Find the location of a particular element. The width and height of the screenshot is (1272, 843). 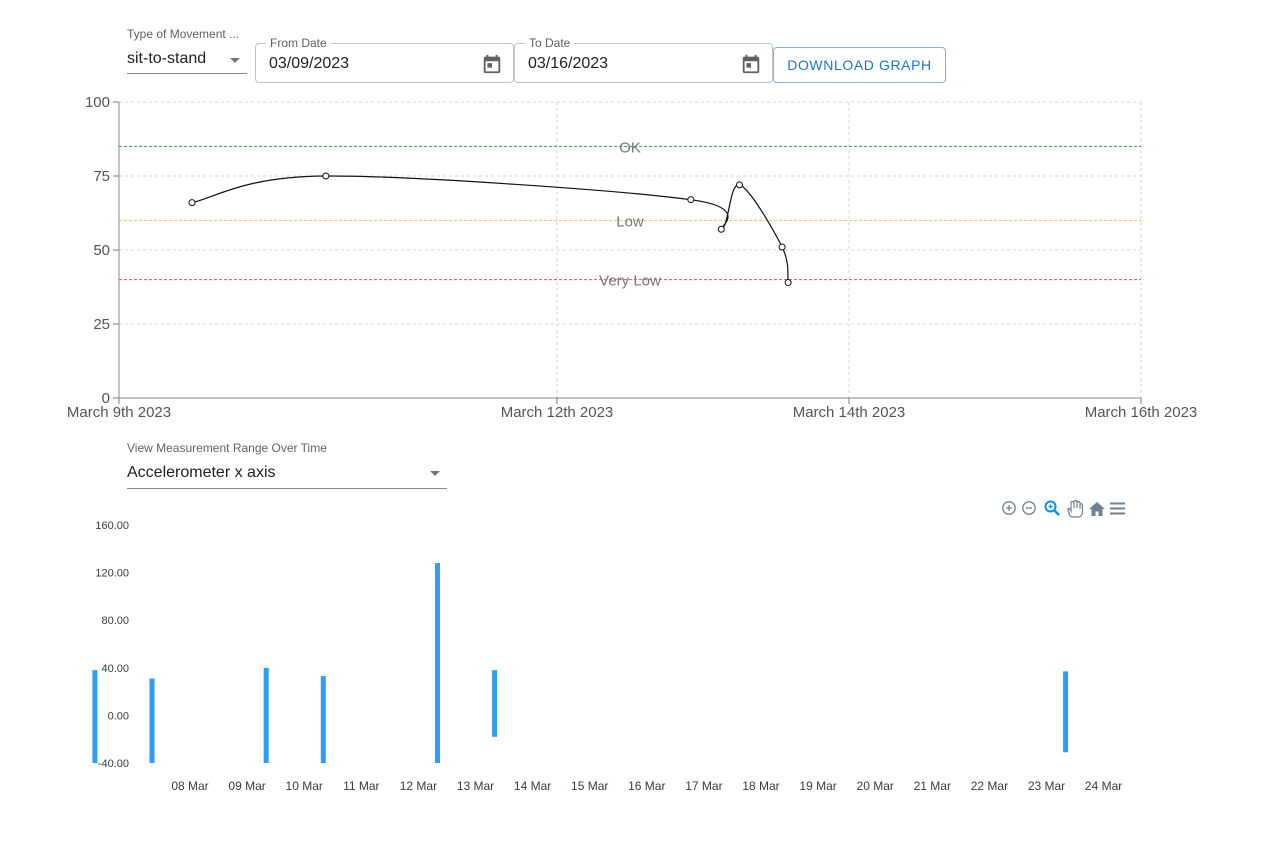

to-date-label: To Date is located at coordinates (550, 43).